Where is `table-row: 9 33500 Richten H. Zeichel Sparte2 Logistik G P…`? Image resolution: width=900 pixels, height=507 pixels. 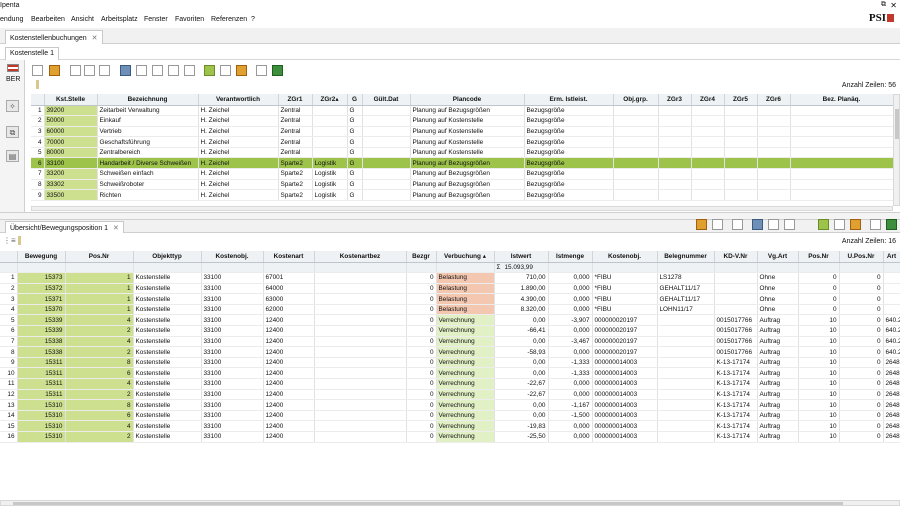
table-row: 9 33500 Richten H. Zeichel Sparte2 Logistik G P… is located at coordinates (462, 195).